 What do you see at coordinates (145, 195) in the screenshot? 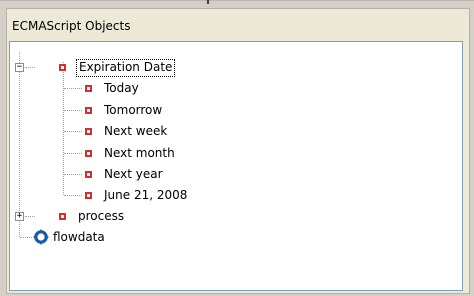
I see `tree-node-june-21-2008: June 21, 2008` at bounding box center [145, 195].